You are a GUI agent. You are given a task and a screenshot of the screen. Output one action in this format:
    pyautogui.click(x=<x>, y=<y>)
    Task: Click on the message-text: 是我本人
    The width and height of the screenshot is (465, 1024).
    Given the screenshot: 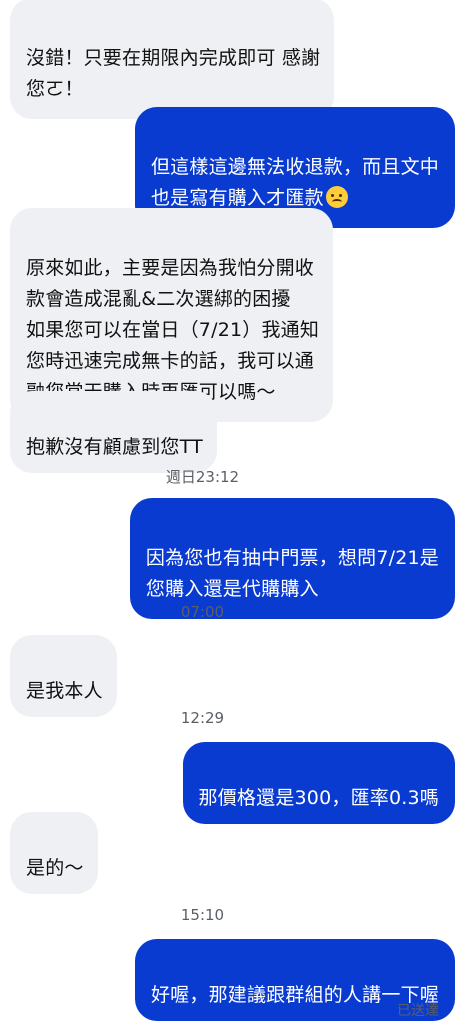 What is the action you would take?
    pyautogui.click(x=64, y=691)
    